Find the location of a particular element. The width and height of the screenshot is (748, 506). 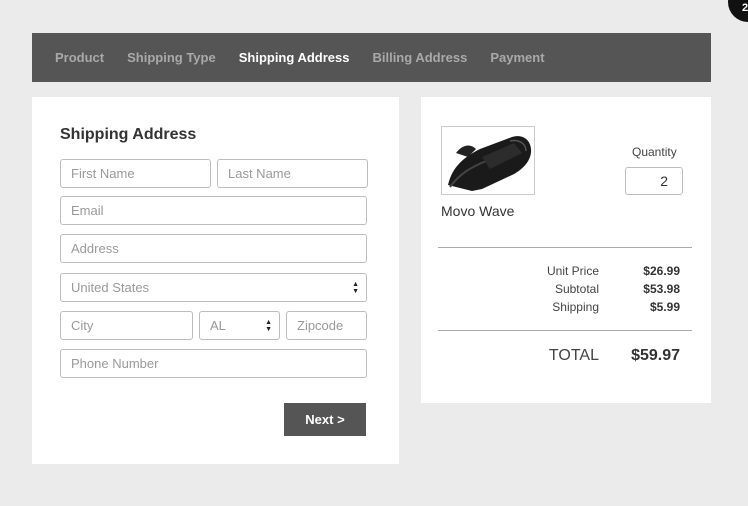

product-image is located at coordinates (488, 160).